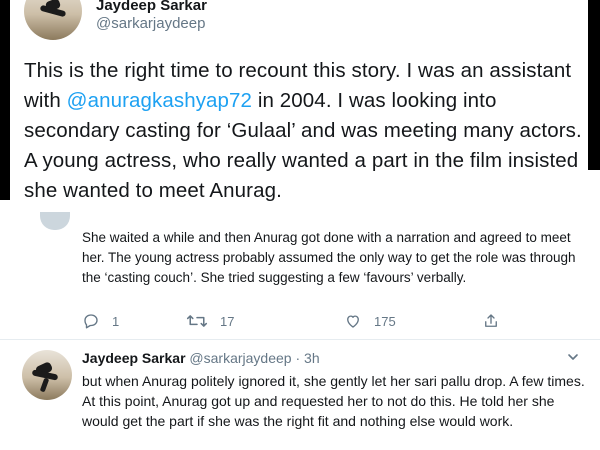 The width and height of the screenshot is (600, 450). I want to click on black-edge-right, so click(594, 85).